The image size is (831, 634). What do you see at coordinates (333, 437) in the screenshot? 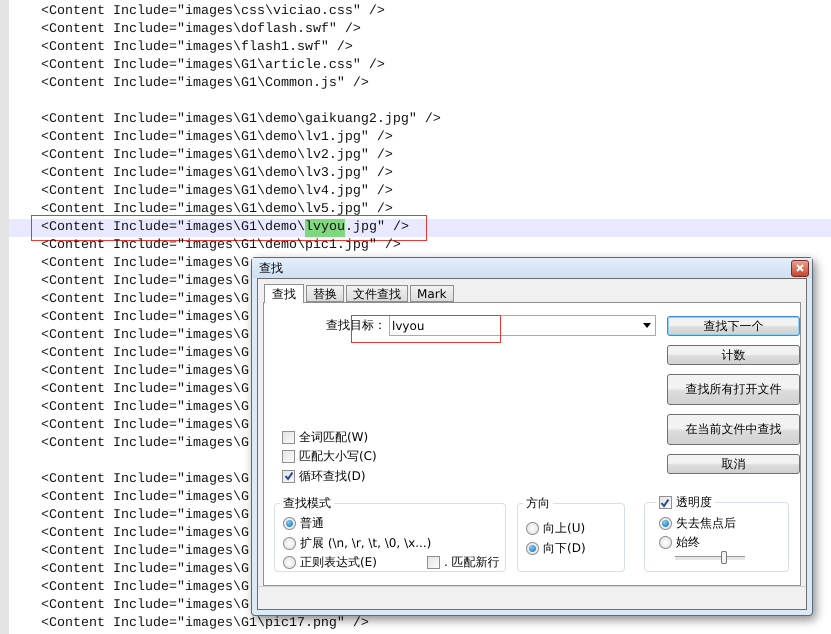
I see `checkbox-label: 全词匹配(W)` at bounding box center [333, 437].